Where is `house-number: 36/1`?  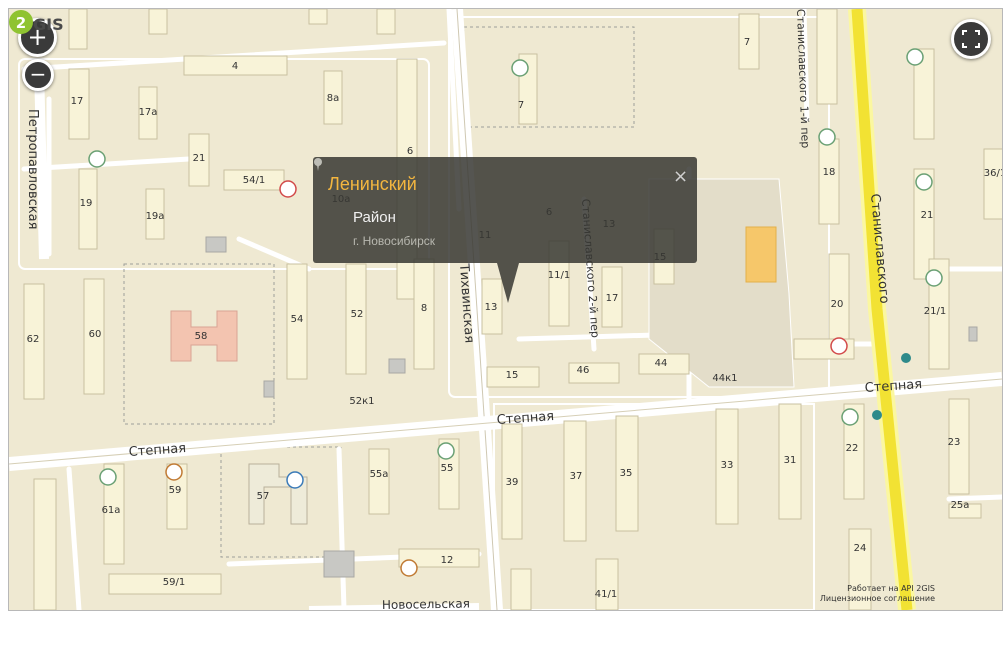 house-number: 36/1 is located at coordinates (993, 173).